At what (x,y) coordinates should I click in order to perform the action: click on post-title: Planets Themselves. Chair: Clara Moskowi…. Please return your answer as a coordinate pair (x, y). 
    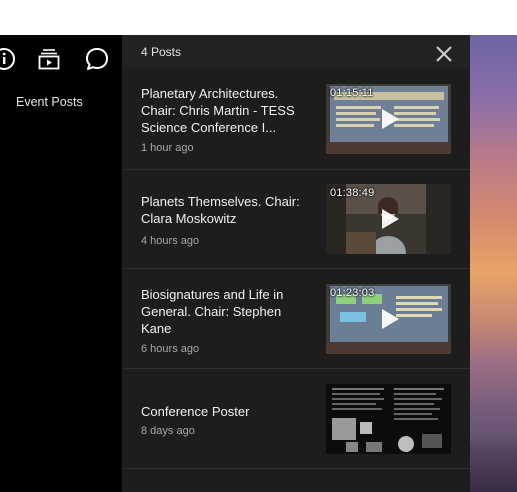
    Looking at the image, I should click on (227, 210).